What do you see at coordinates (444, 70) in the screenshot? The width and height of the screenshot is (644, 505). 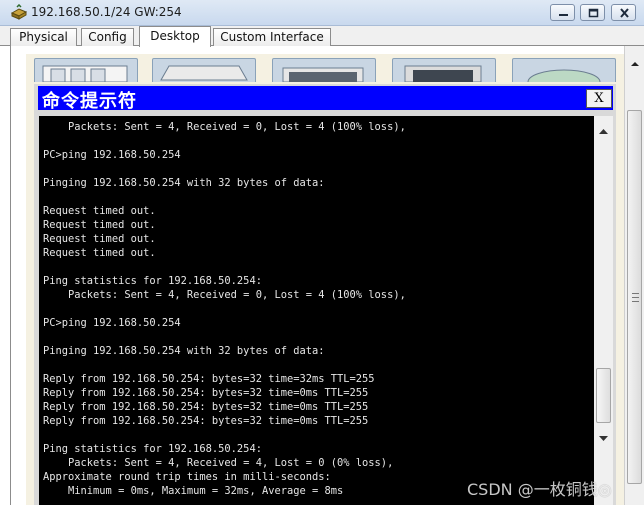 I see `desktop-app-icon-command-prompt` at bounding box center [444, 70].